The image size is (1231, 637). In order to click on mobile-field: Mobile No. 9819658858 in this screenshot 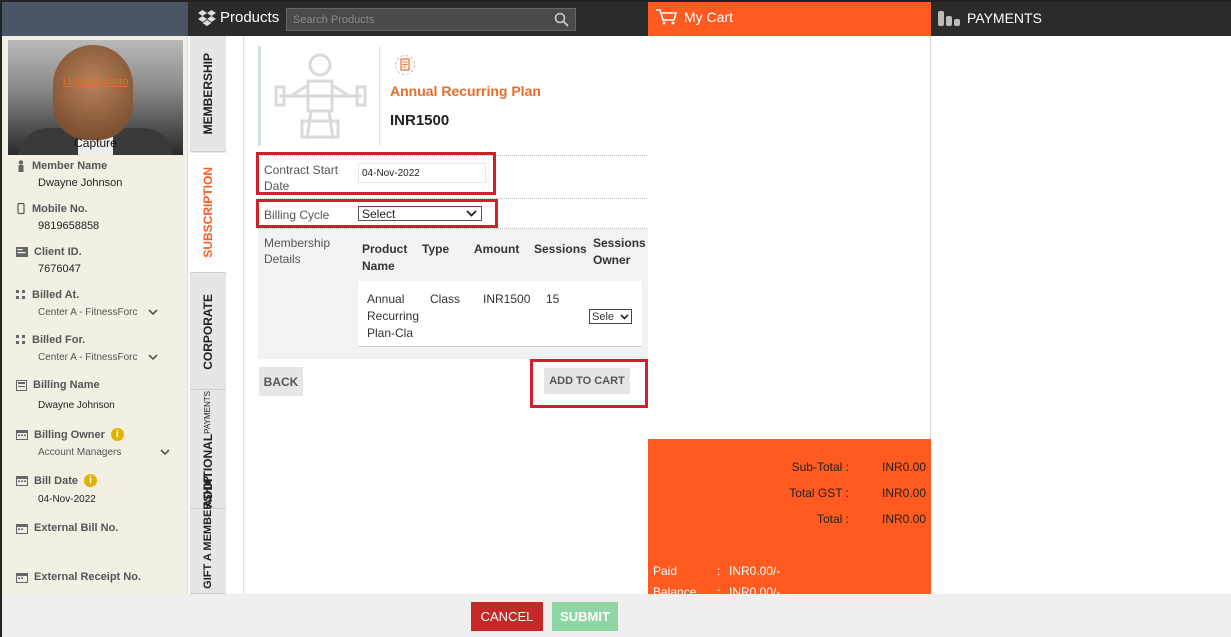, I will do `click(57, 217)`.